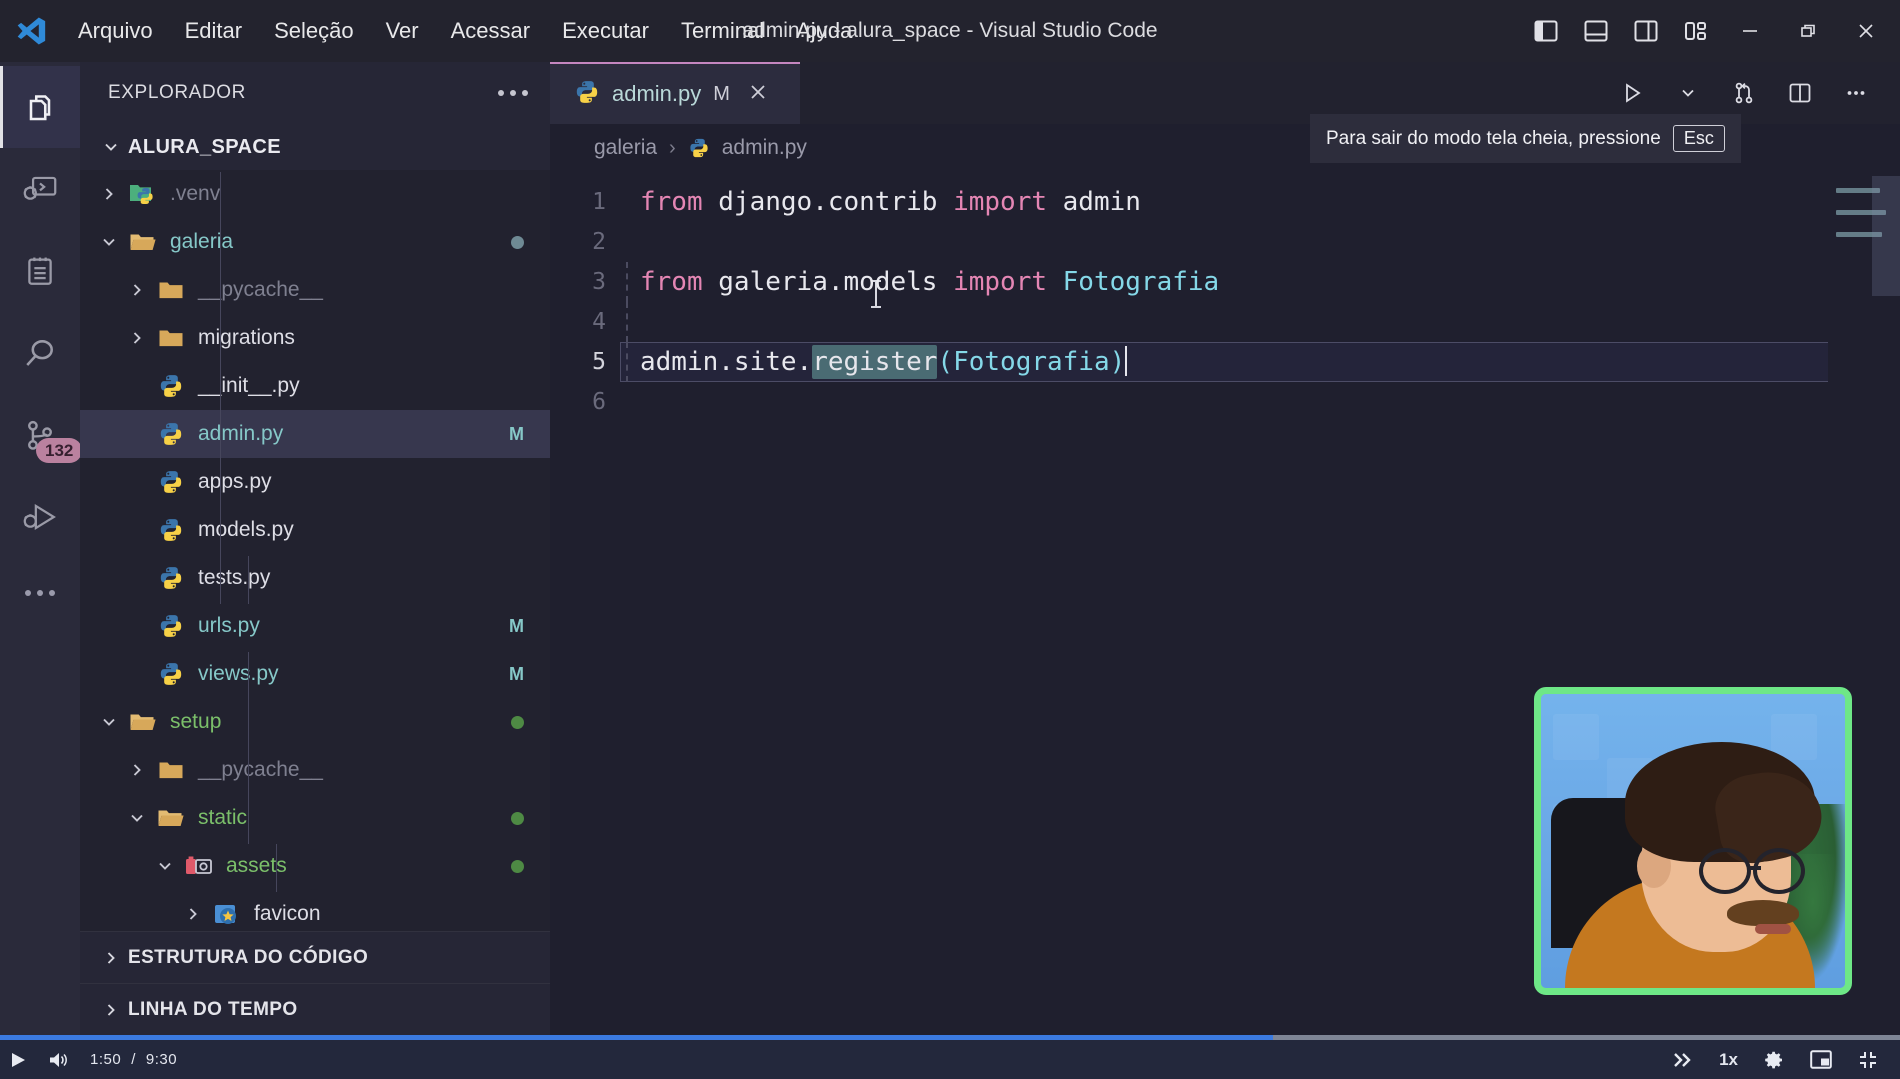 This screenshot has width=1900, height=1079. I want to click on menu-executar: Executar, so click(605, 31).